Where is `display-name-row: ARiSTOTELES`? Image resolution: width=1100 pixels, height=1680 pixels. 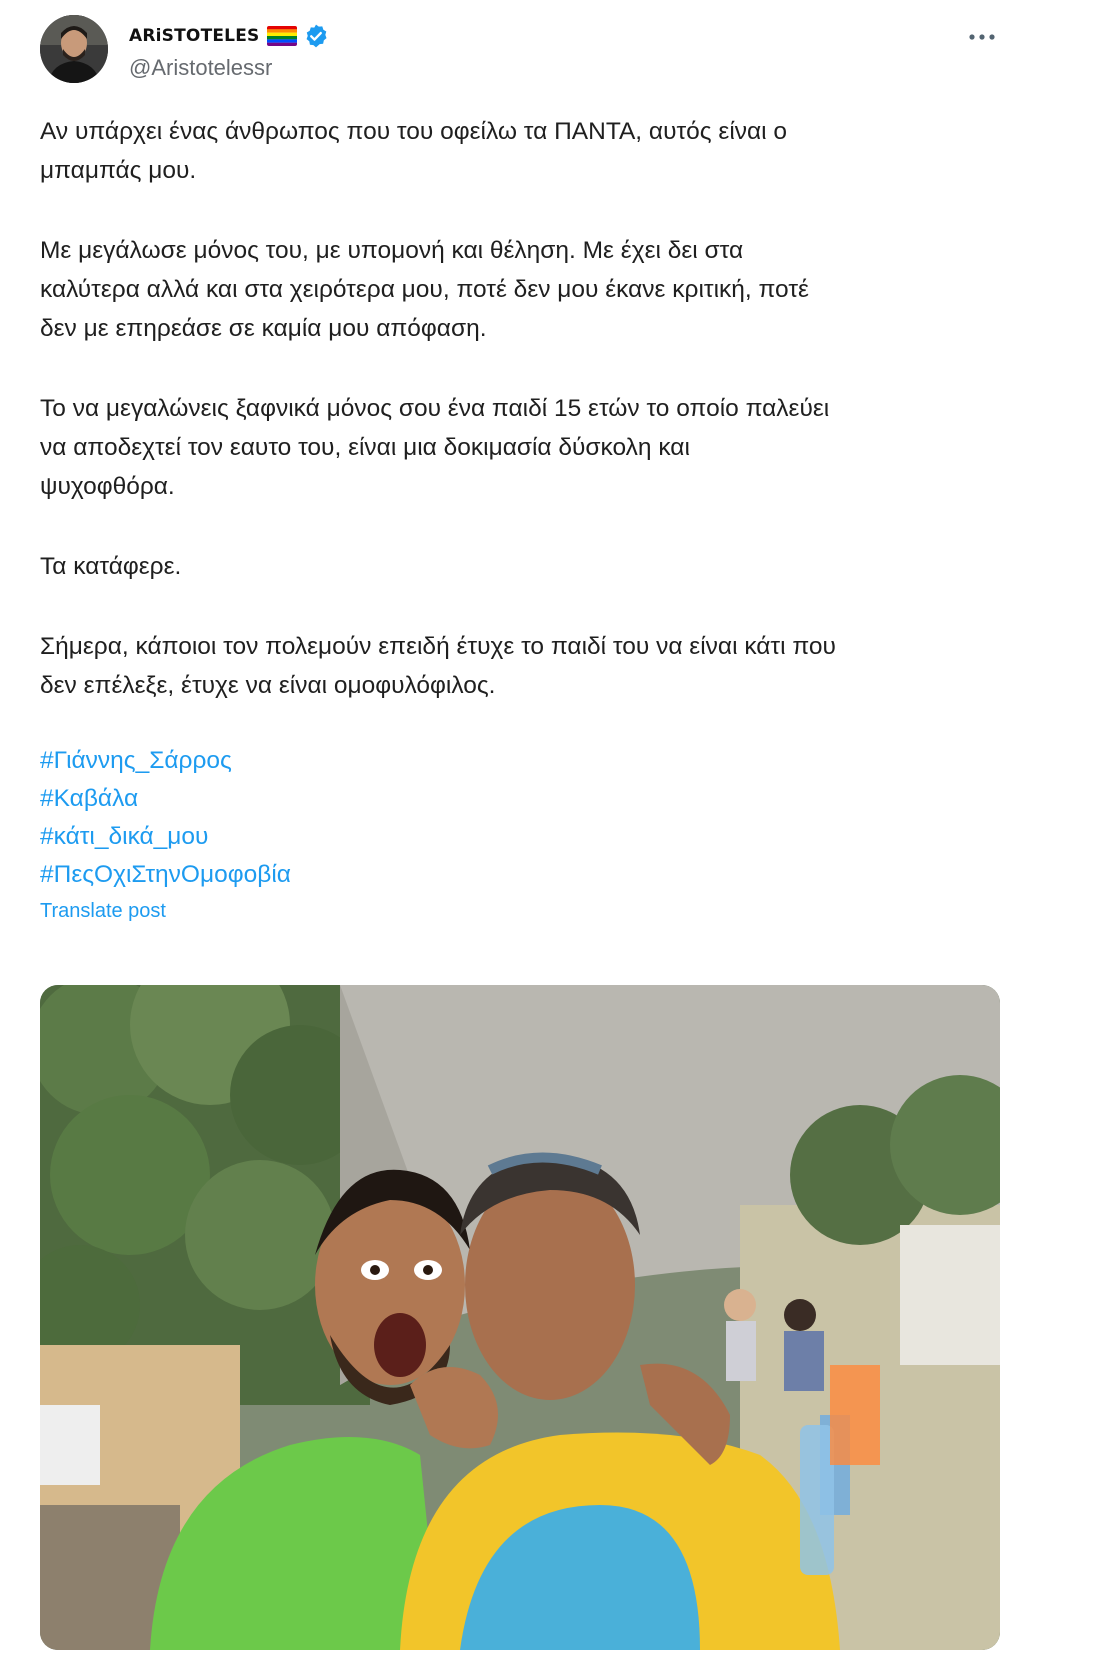
display-name-row: ARiSTOTELES is located at coordinates (229, 36).